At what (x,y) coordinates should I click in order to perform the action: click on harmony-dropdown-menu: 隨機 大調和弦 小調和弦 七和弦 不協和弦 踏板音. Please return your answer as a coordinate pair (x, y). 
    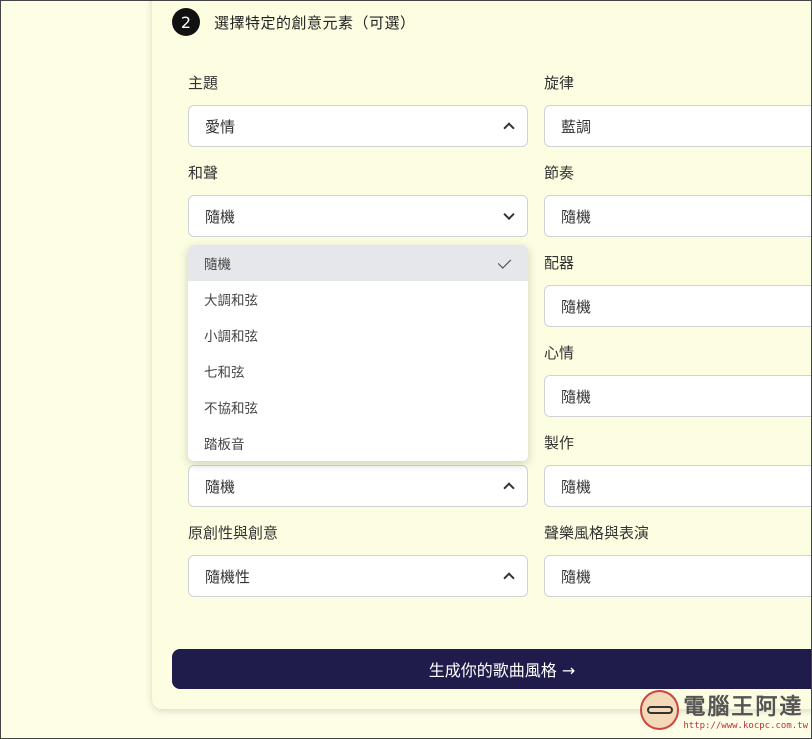
    Looking at the image, I should click on (358, 353).